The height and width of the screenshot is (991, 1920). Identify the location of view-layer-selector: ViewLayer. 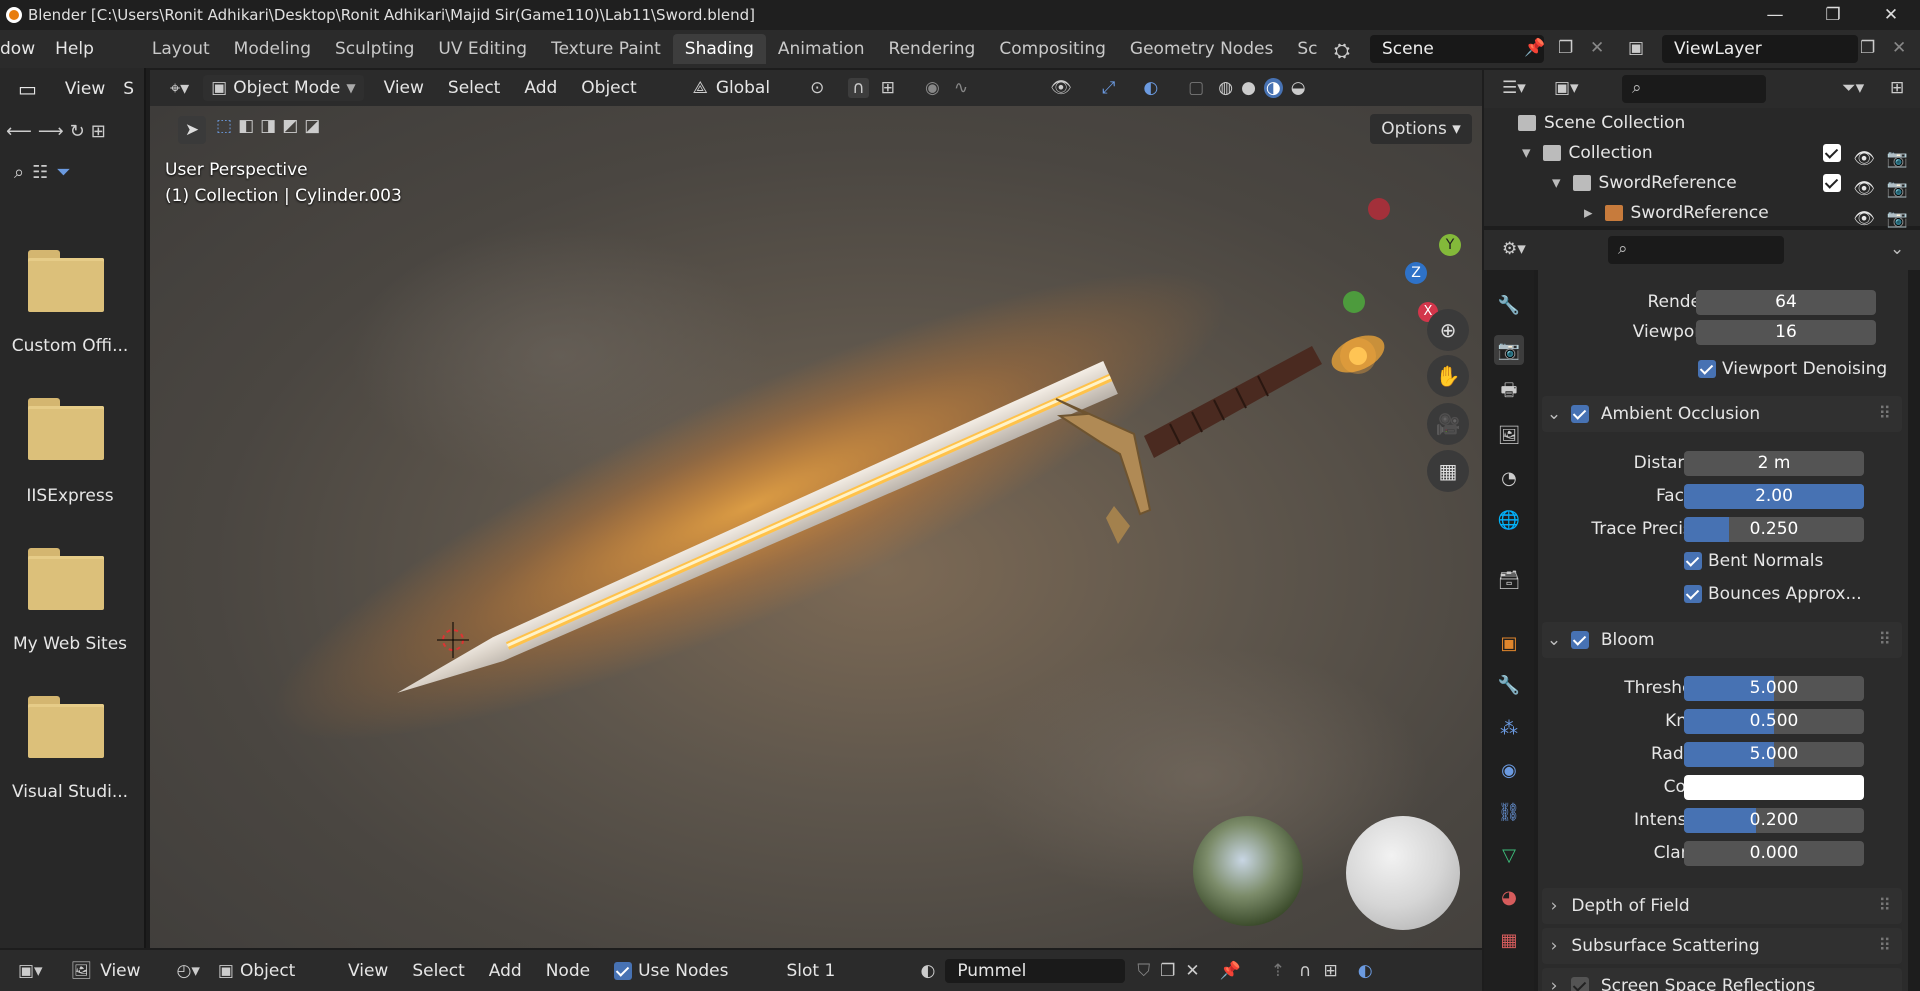
(1760, 49).